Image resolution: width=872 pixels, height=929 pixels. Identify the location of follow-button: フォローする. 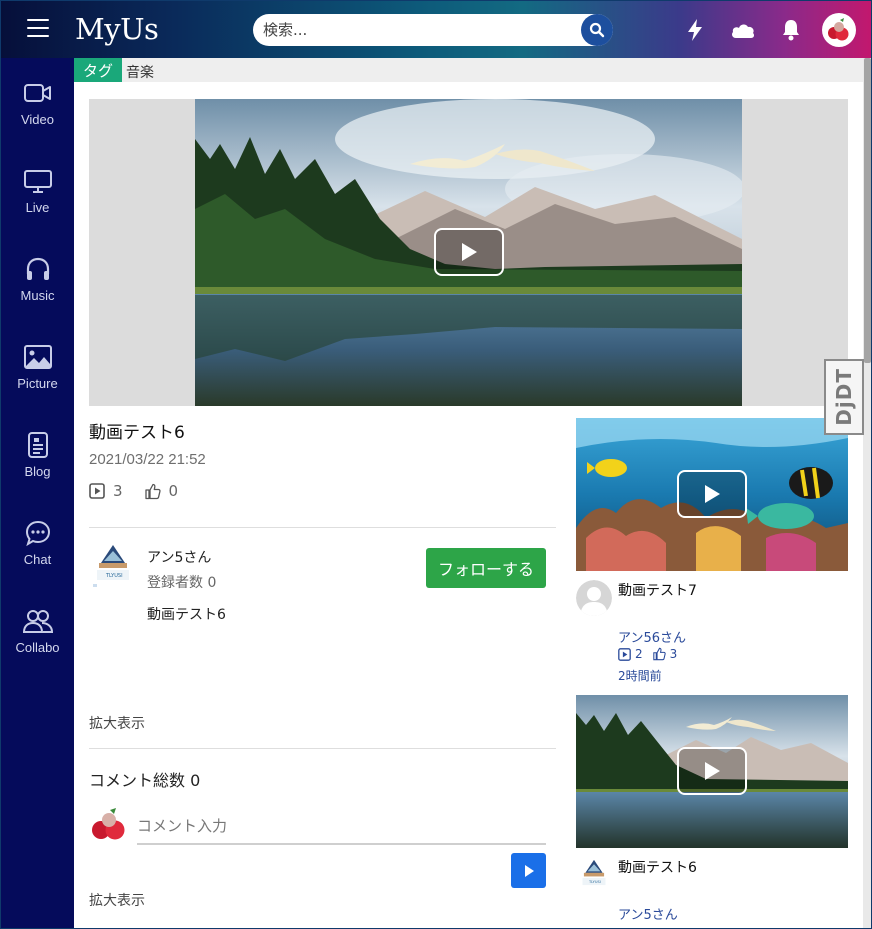
(486, 568).